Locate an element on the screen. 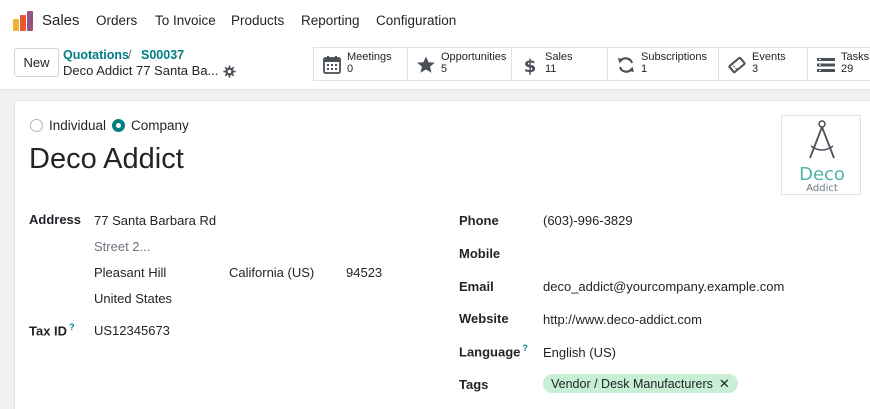  sales-app-icon is located at coordinates (23, 21).